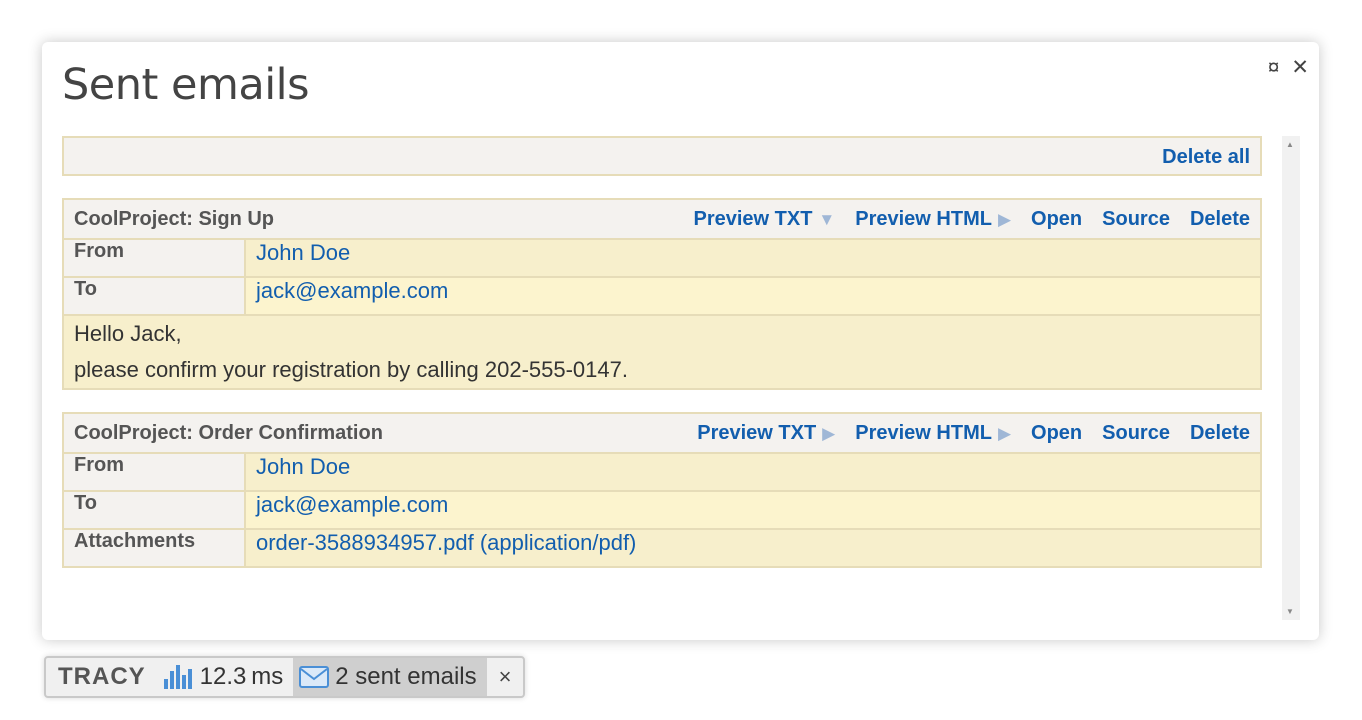 The height and width of the screenshot is (720, 1362). Describe the element at coordinates (446, 542) in the screenshot. I see `attachment-link: order-3588934957.pdf (application/pdf)` at that location.